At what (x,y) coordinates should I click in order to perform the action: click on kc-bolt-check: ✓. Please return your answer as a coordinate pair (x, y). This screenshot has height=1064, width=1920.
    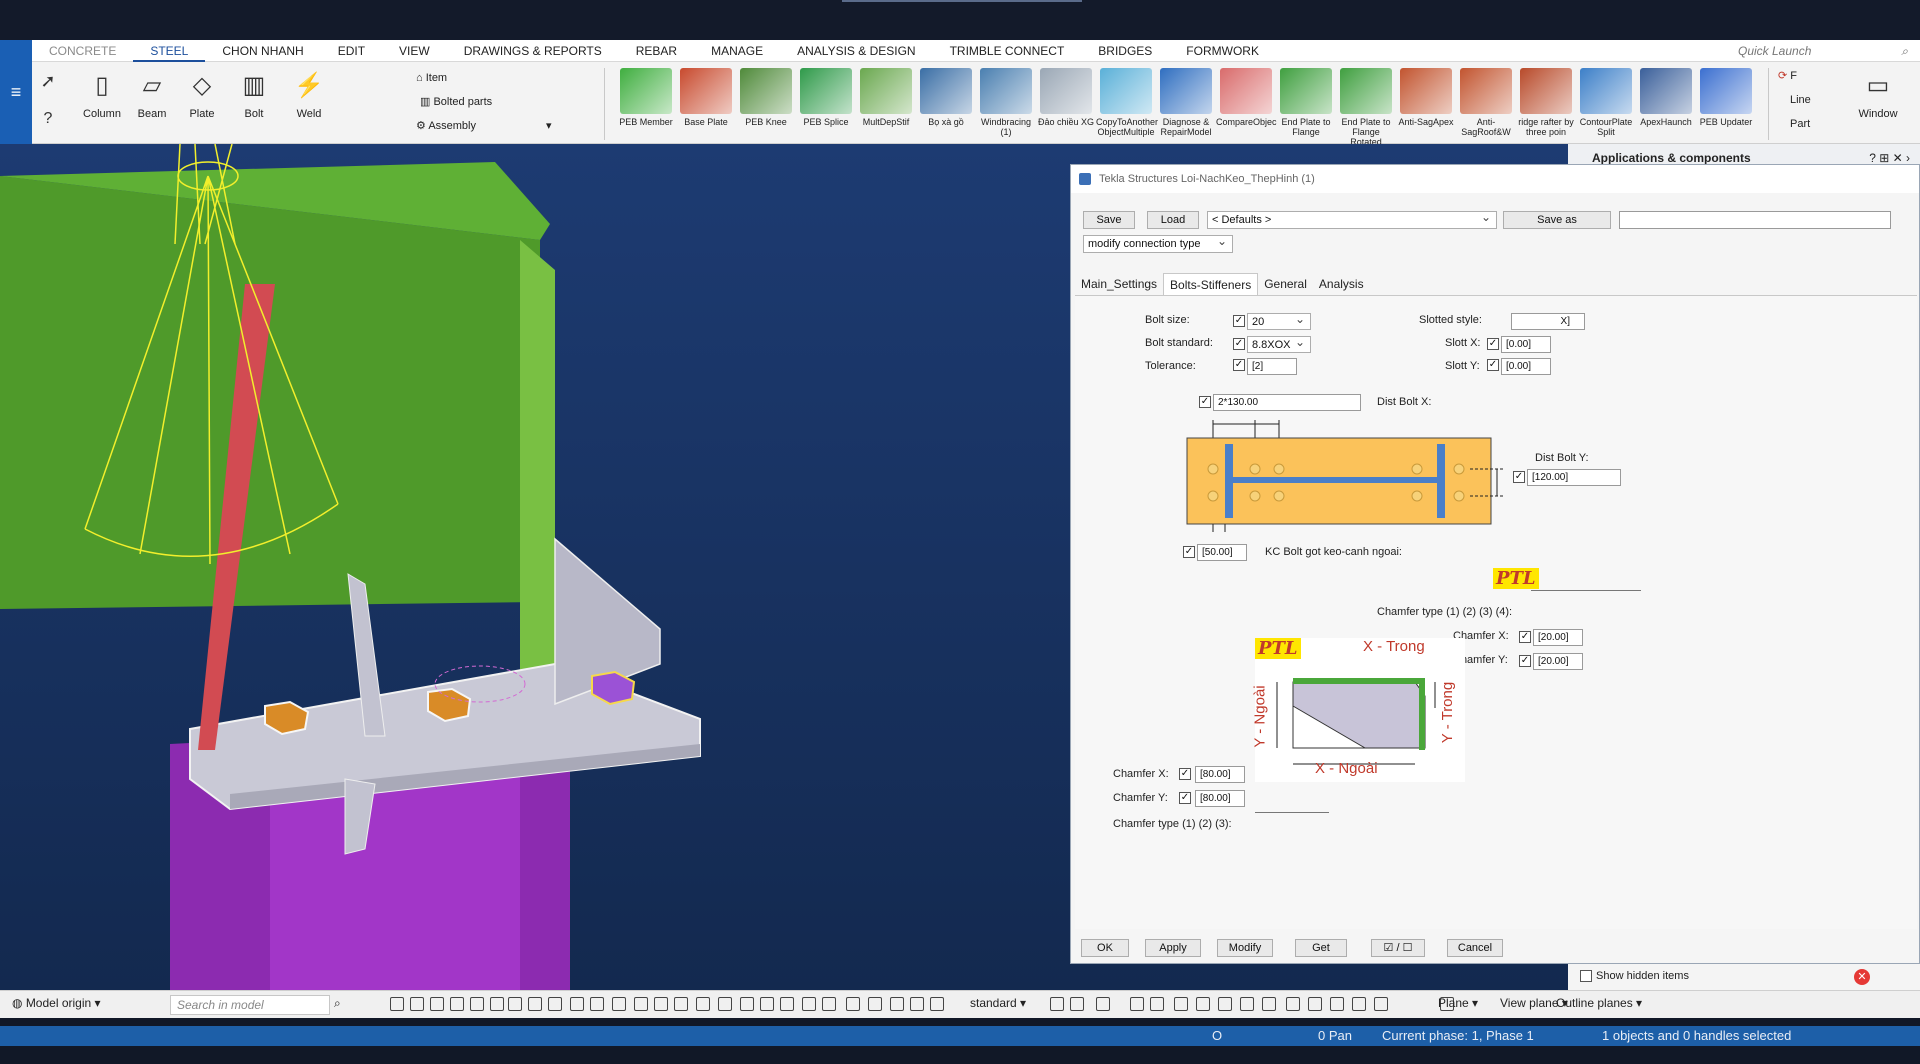
    Looking at the image, I should click on (1189, 552).